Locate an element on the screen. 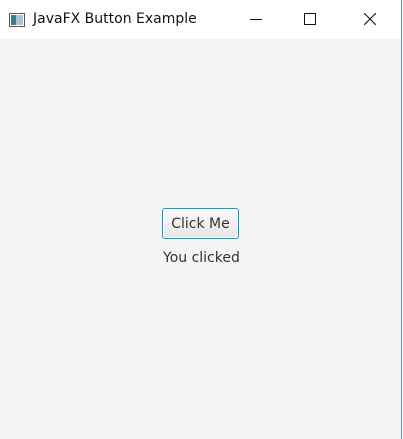 Image resolution: width=403 pixels, height=439 pixels. close-icon is located at coordinates (370, 19).